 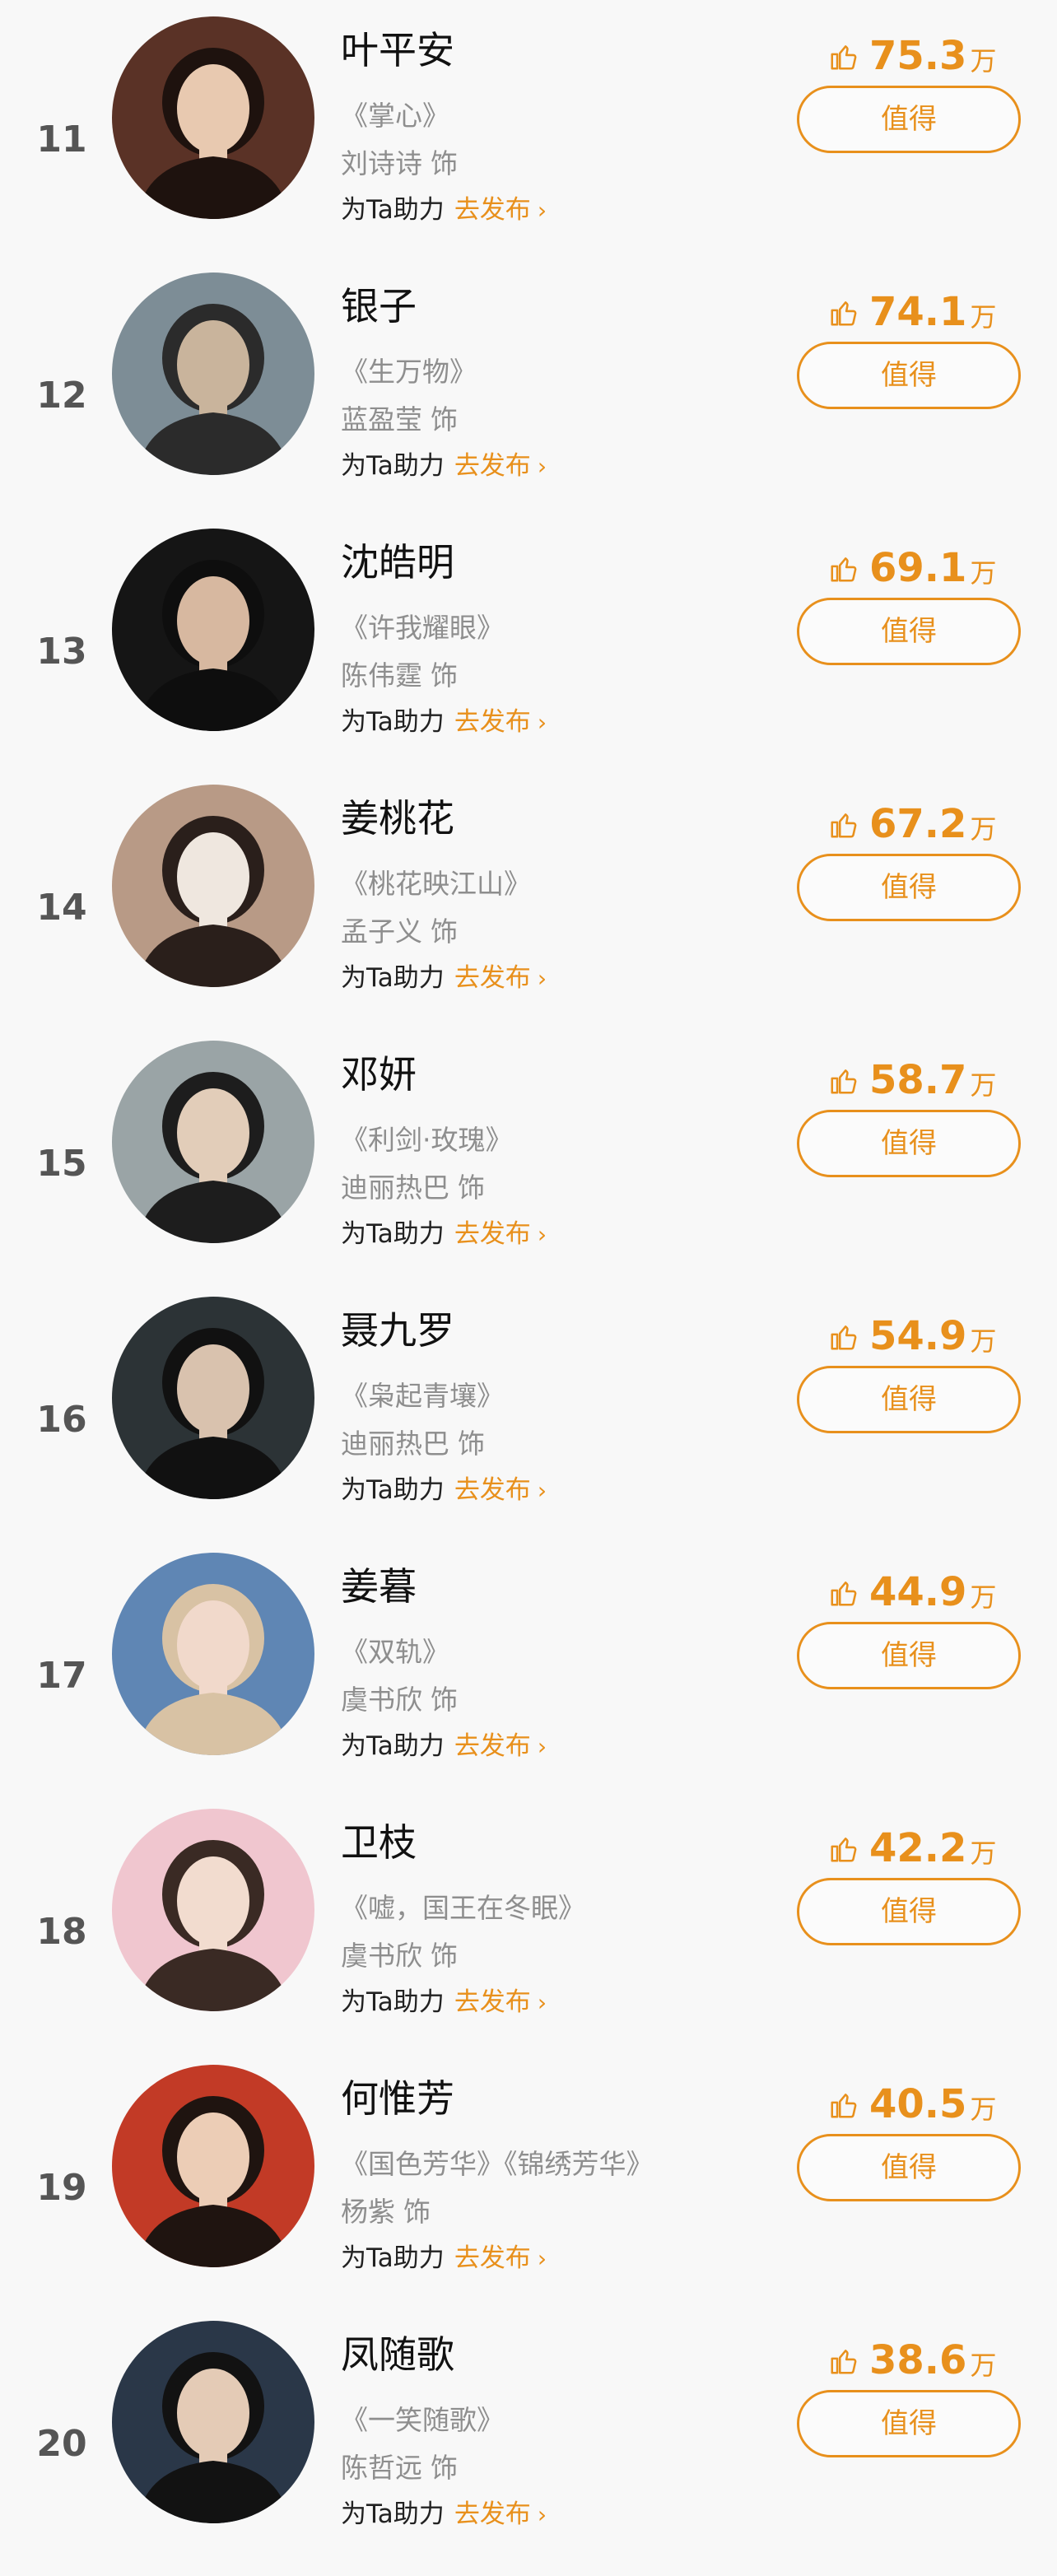 What do you see at coordinates (381, 1956) in the screenshot?
I see `actor-name: 虞书欣` at bounding box center [381, 1956].